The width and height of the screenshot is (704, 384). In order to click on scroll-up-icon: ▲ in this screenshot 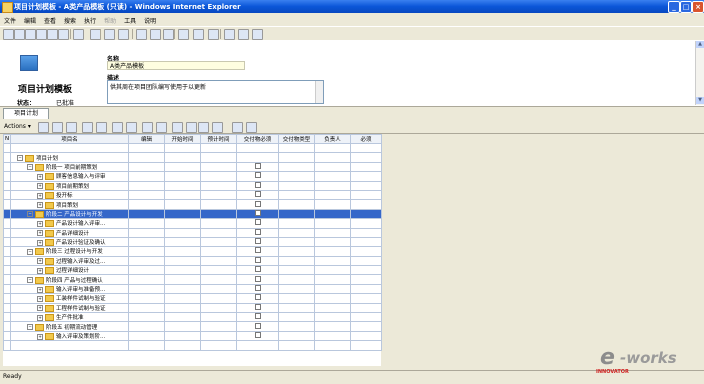, I will do `click(700, 44)`.